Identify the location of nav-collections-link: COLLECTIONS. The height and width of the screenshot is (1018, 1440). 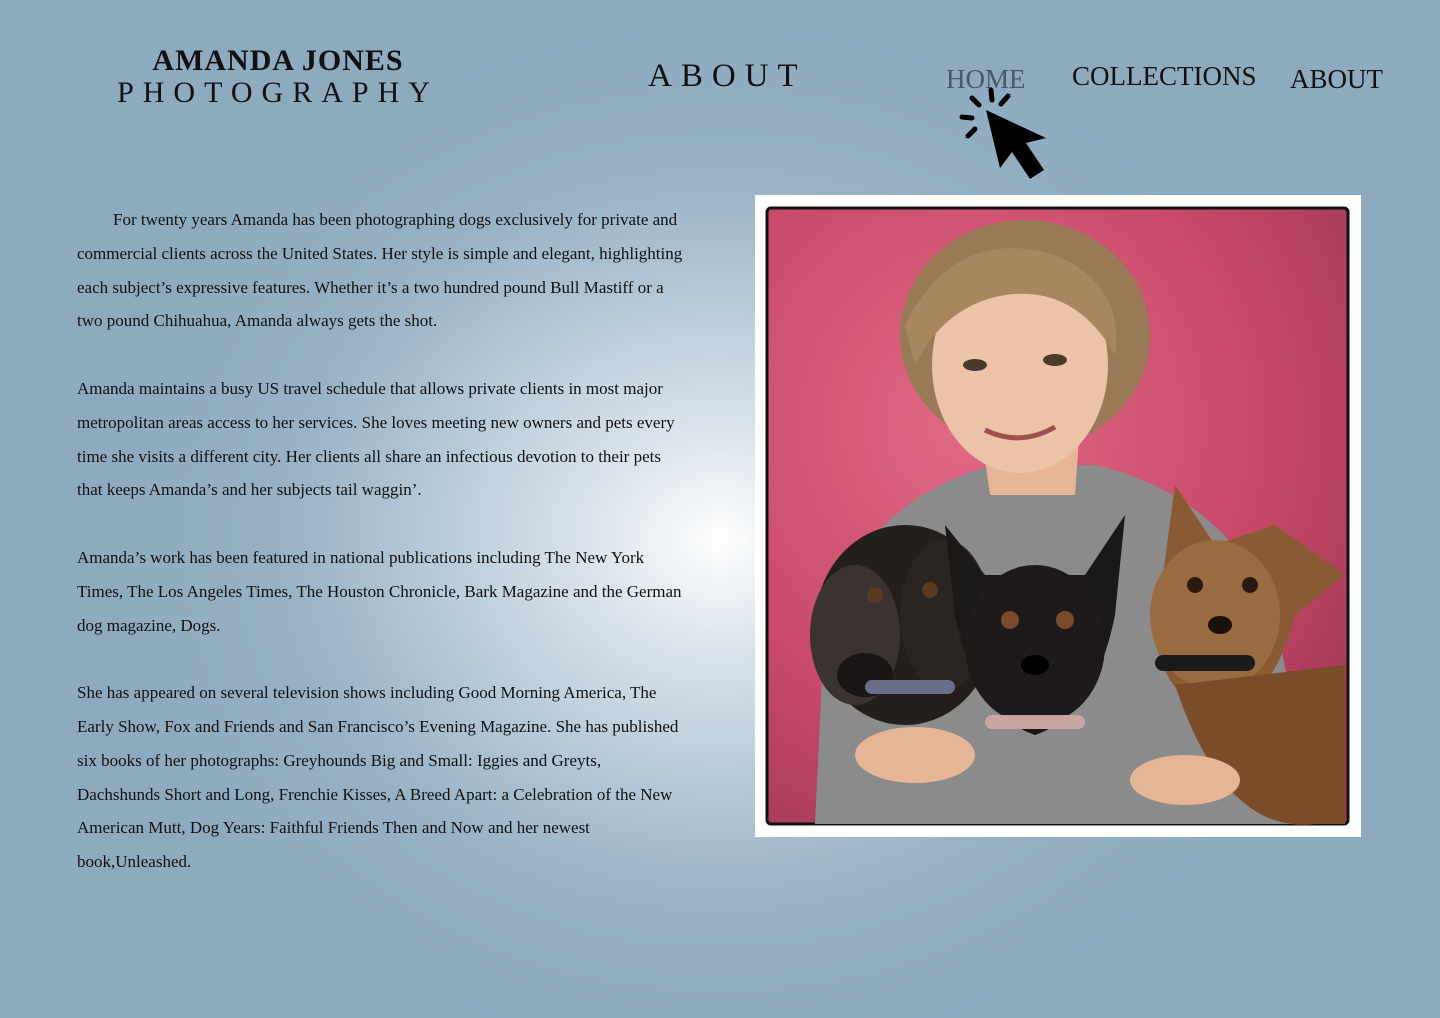
(1164, 76).